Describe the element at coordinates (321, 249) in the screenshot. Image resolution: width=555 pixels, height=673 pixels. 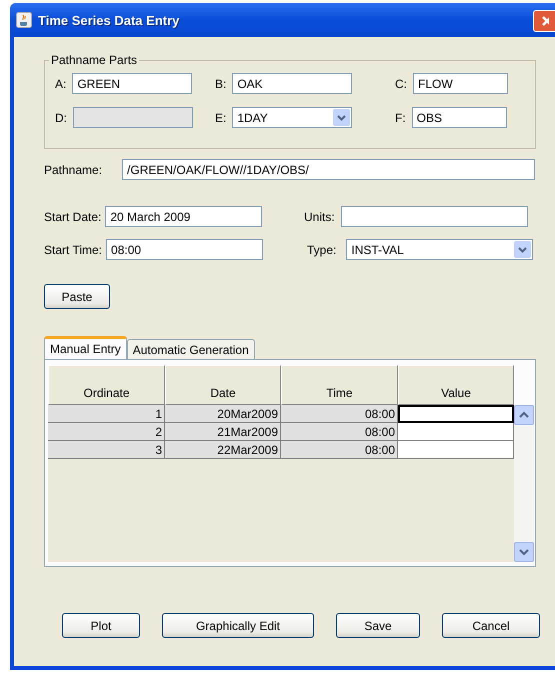
I see `field-label: Type:` at that location.